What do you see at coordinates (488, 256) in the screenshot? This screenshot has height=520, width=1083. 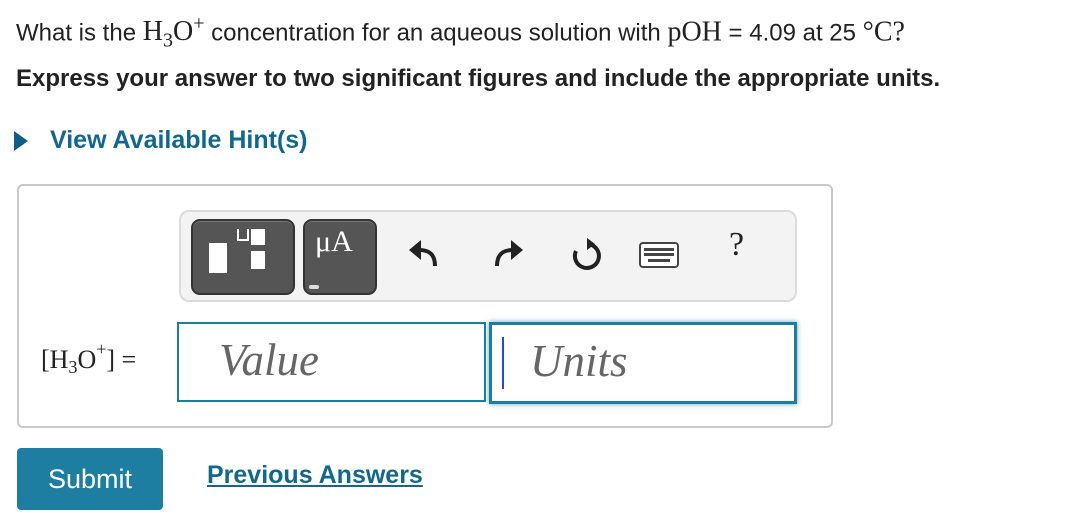 I see `math-toolbar: μA ?` at bounding box center [488, 256].